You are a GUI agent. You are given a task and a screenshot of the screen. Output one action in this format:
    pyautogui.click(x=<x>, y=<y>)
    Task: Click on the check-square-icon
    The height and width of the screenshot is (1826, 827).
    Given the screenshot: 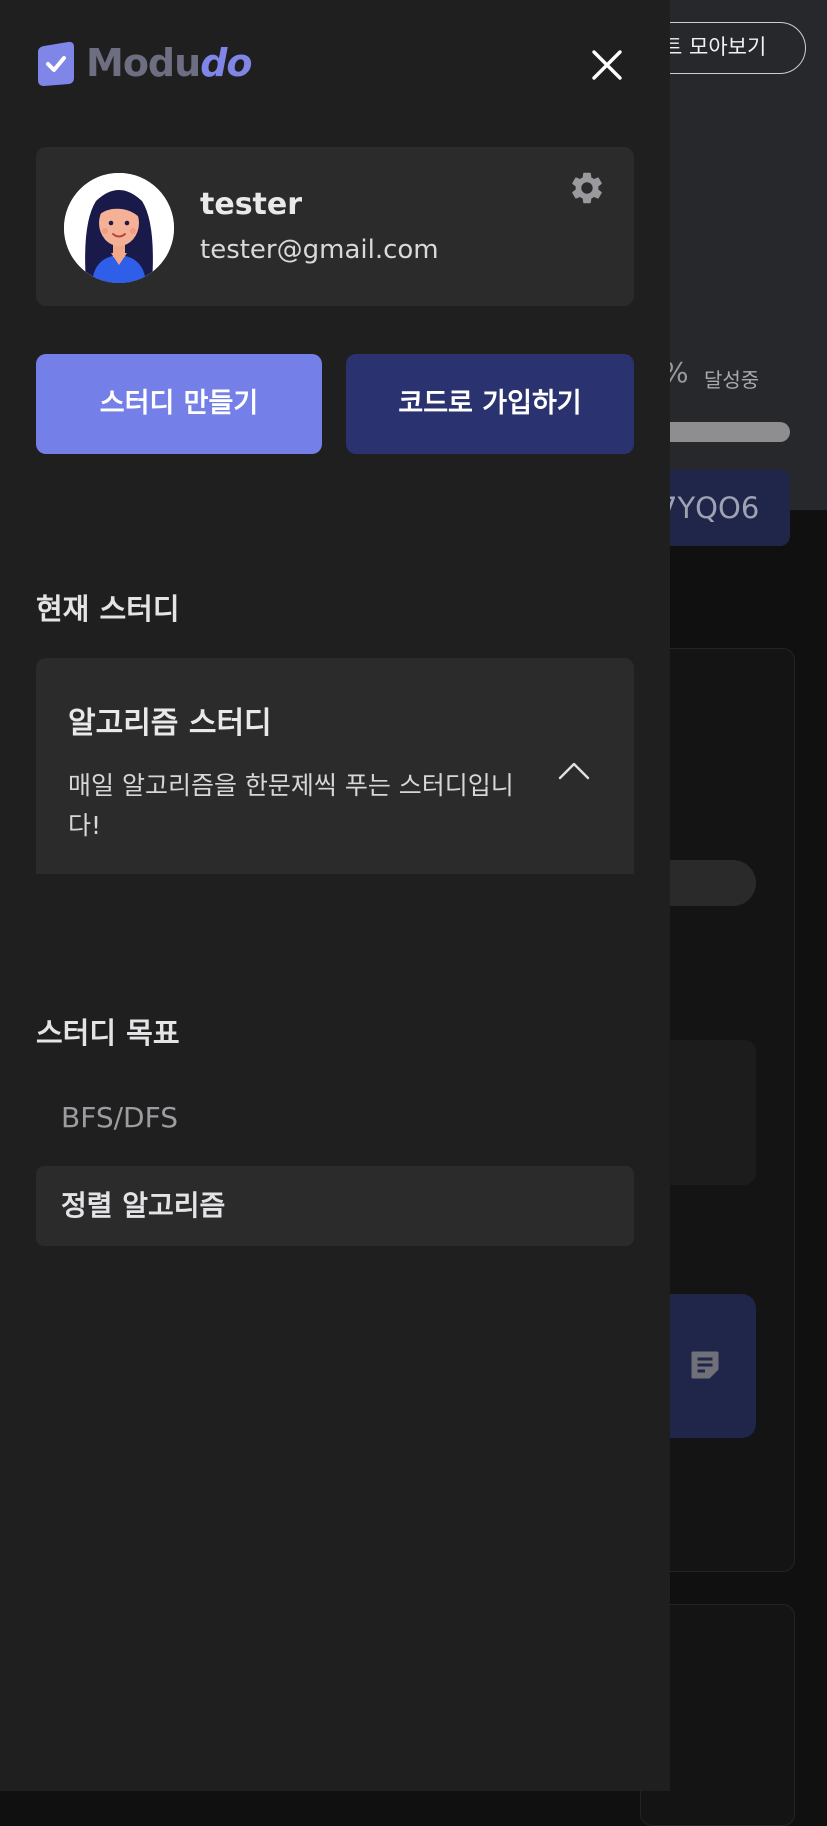 What is the action you would take?
    pyautogui.click(x=56, y=63)
    